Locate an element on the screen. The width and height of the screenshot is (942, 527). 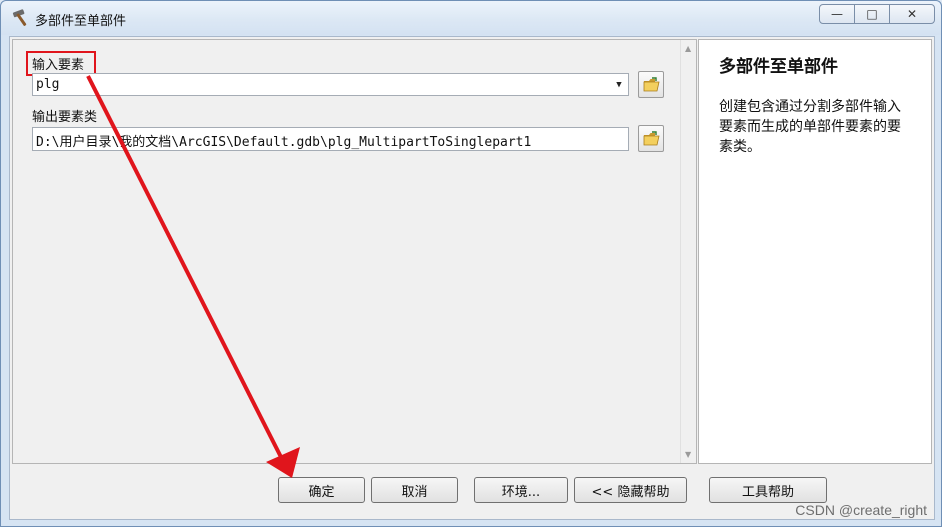
minimize-icon: — is located at coordinates (837, 14).